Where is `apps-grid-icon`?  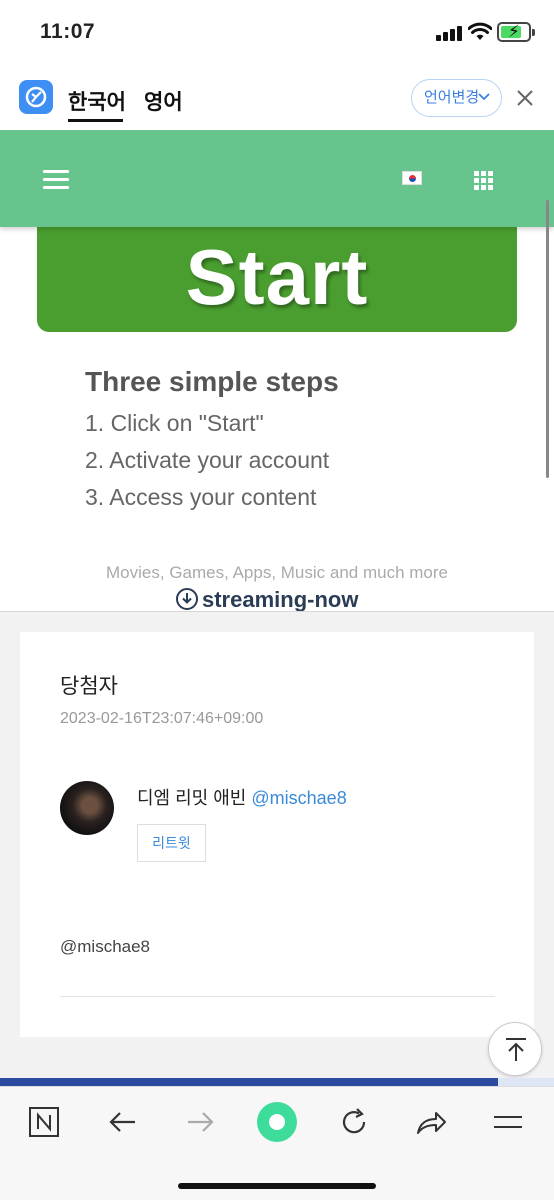 apps-grid-icon is located at coordinates (484, 180).